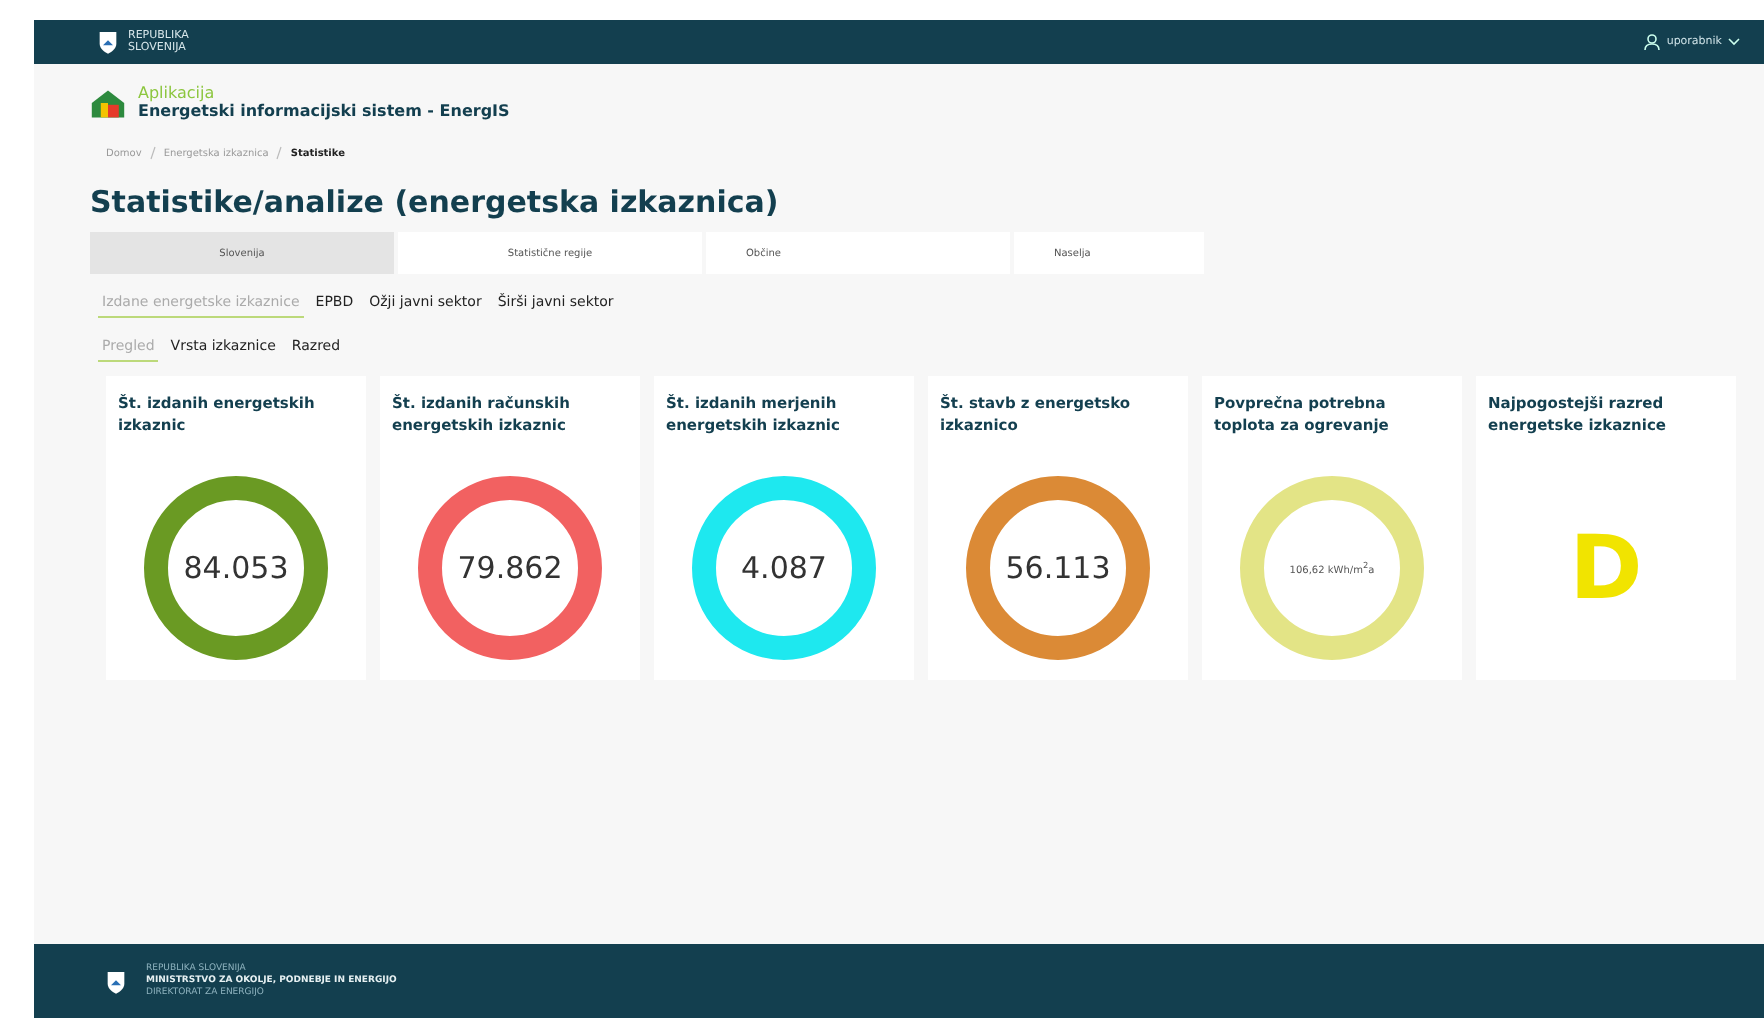 This screenshot has height=1018, width=1764. What do you see at coordinates (177, 93) in the screenshot?
I see `app-label: Aplikacija` at bounding box center [177, 93].